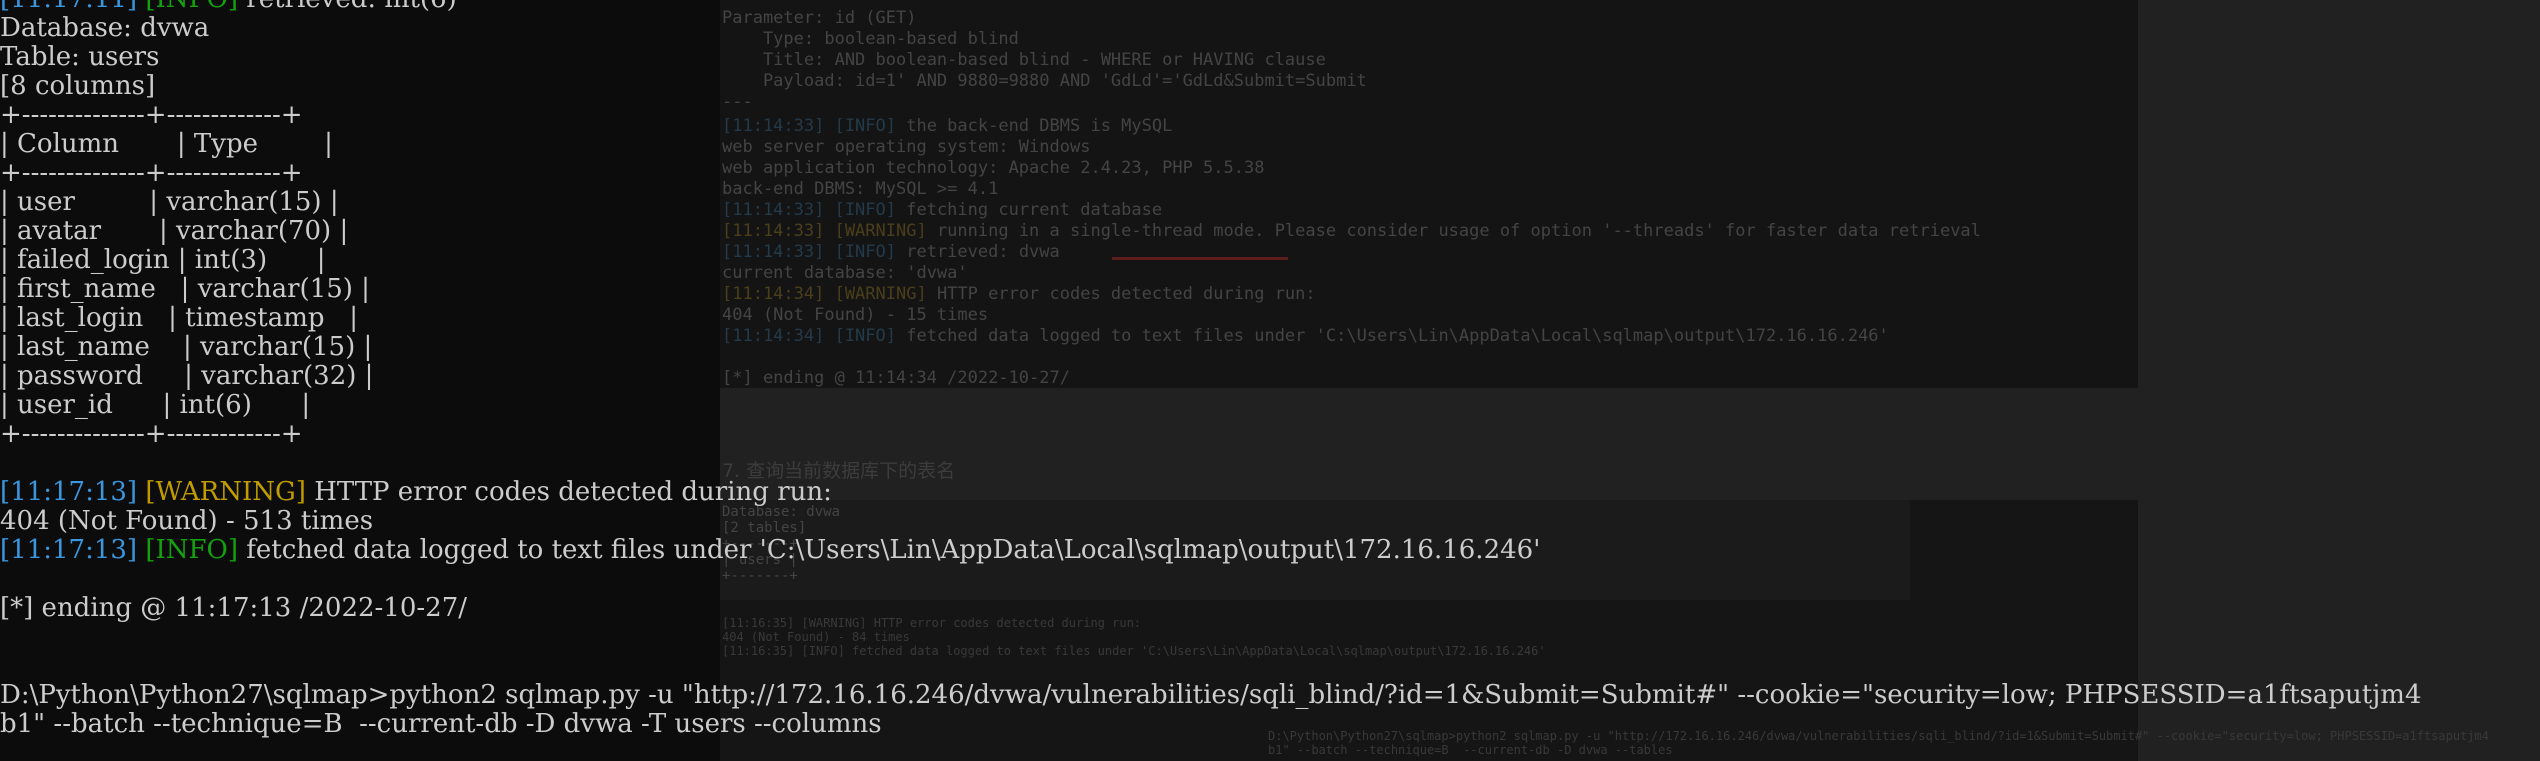  I want to click on database-line: Database: dvwa, so click(105, 28).